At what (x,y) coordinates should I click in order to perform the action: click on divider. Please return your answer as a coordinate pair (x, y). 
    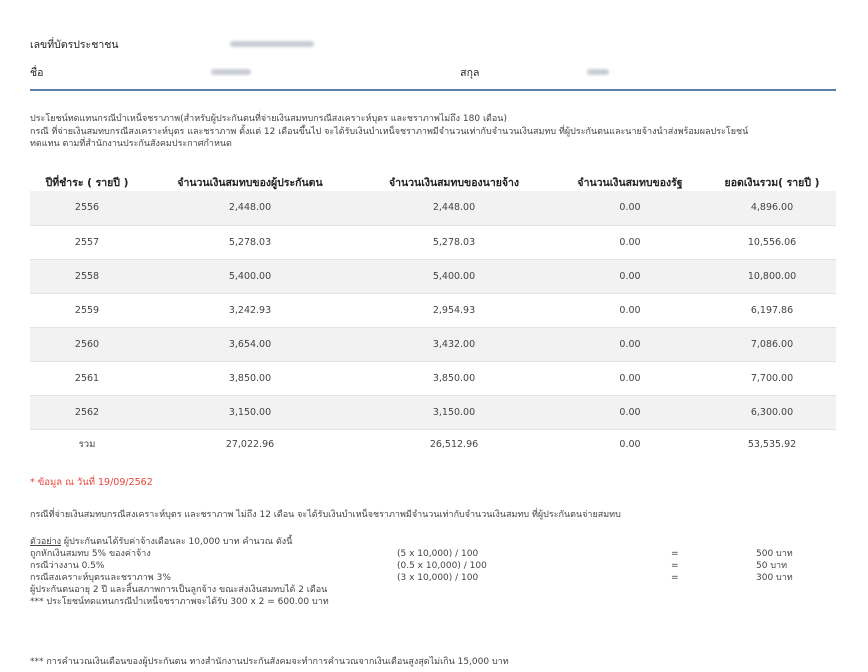
    Looking at the image, I should click on (433, 90).